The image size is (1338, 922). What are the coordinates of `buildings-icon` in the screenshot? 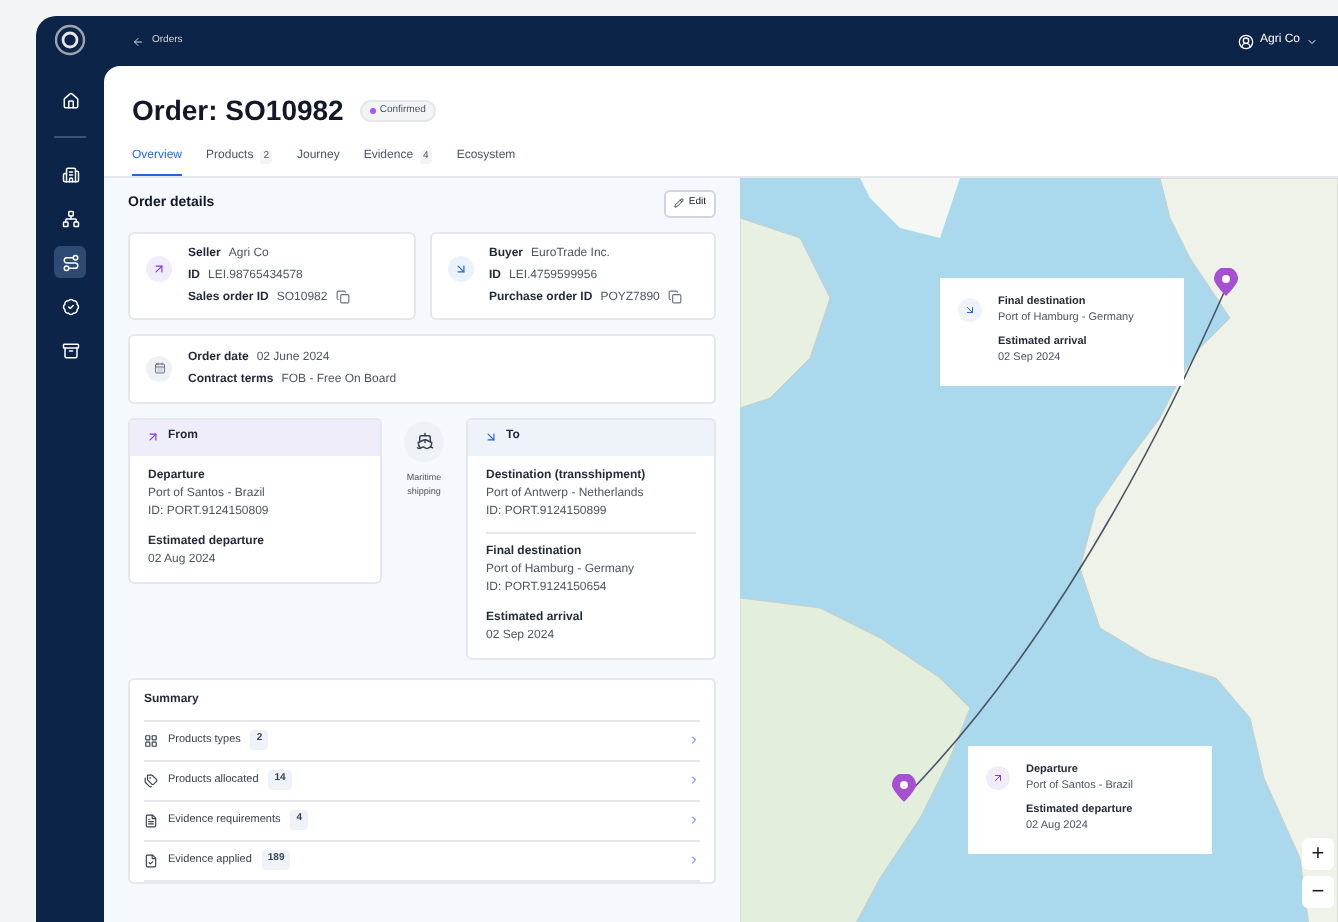 It's located at (70, 174).